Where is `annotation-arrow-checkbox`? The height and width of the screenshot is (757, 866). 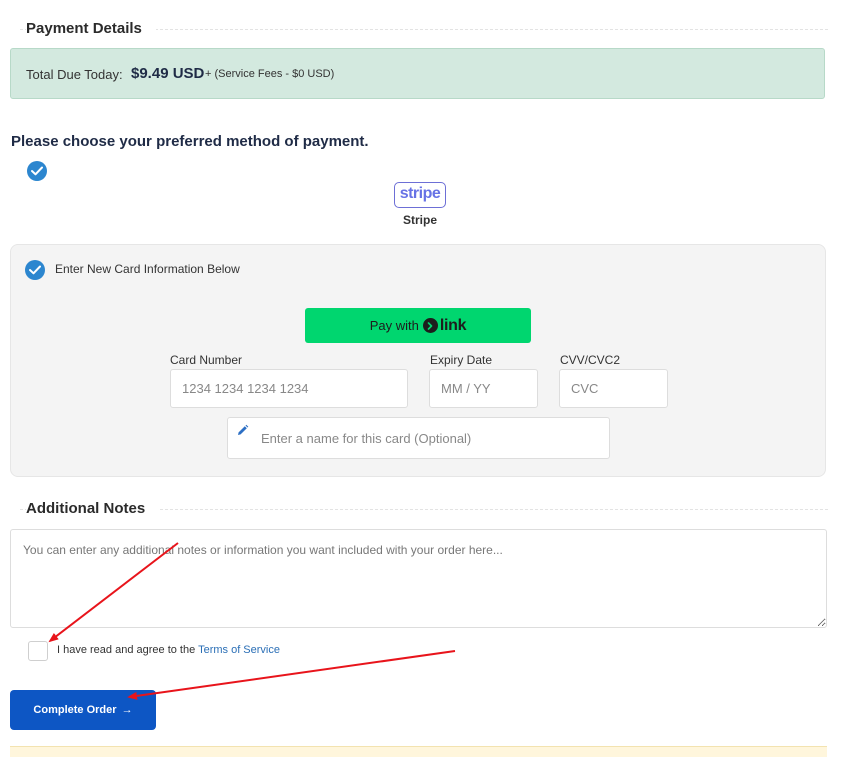
annotation-arrow-checkbox is located at coordinates (113, 592).